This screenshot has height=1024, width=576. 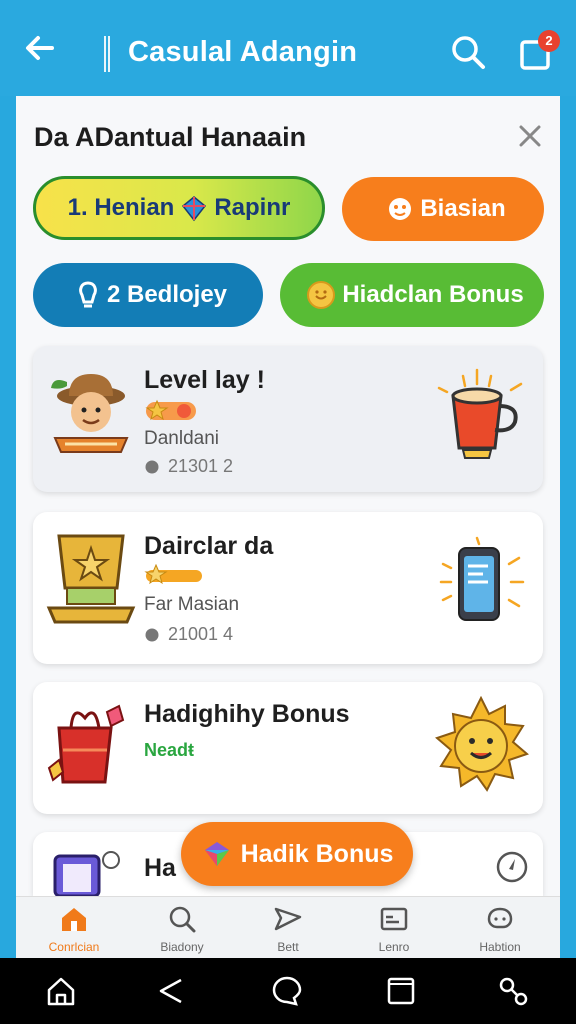 I want to click on nav-item-card: Lenro, so click(x=394, y=929).